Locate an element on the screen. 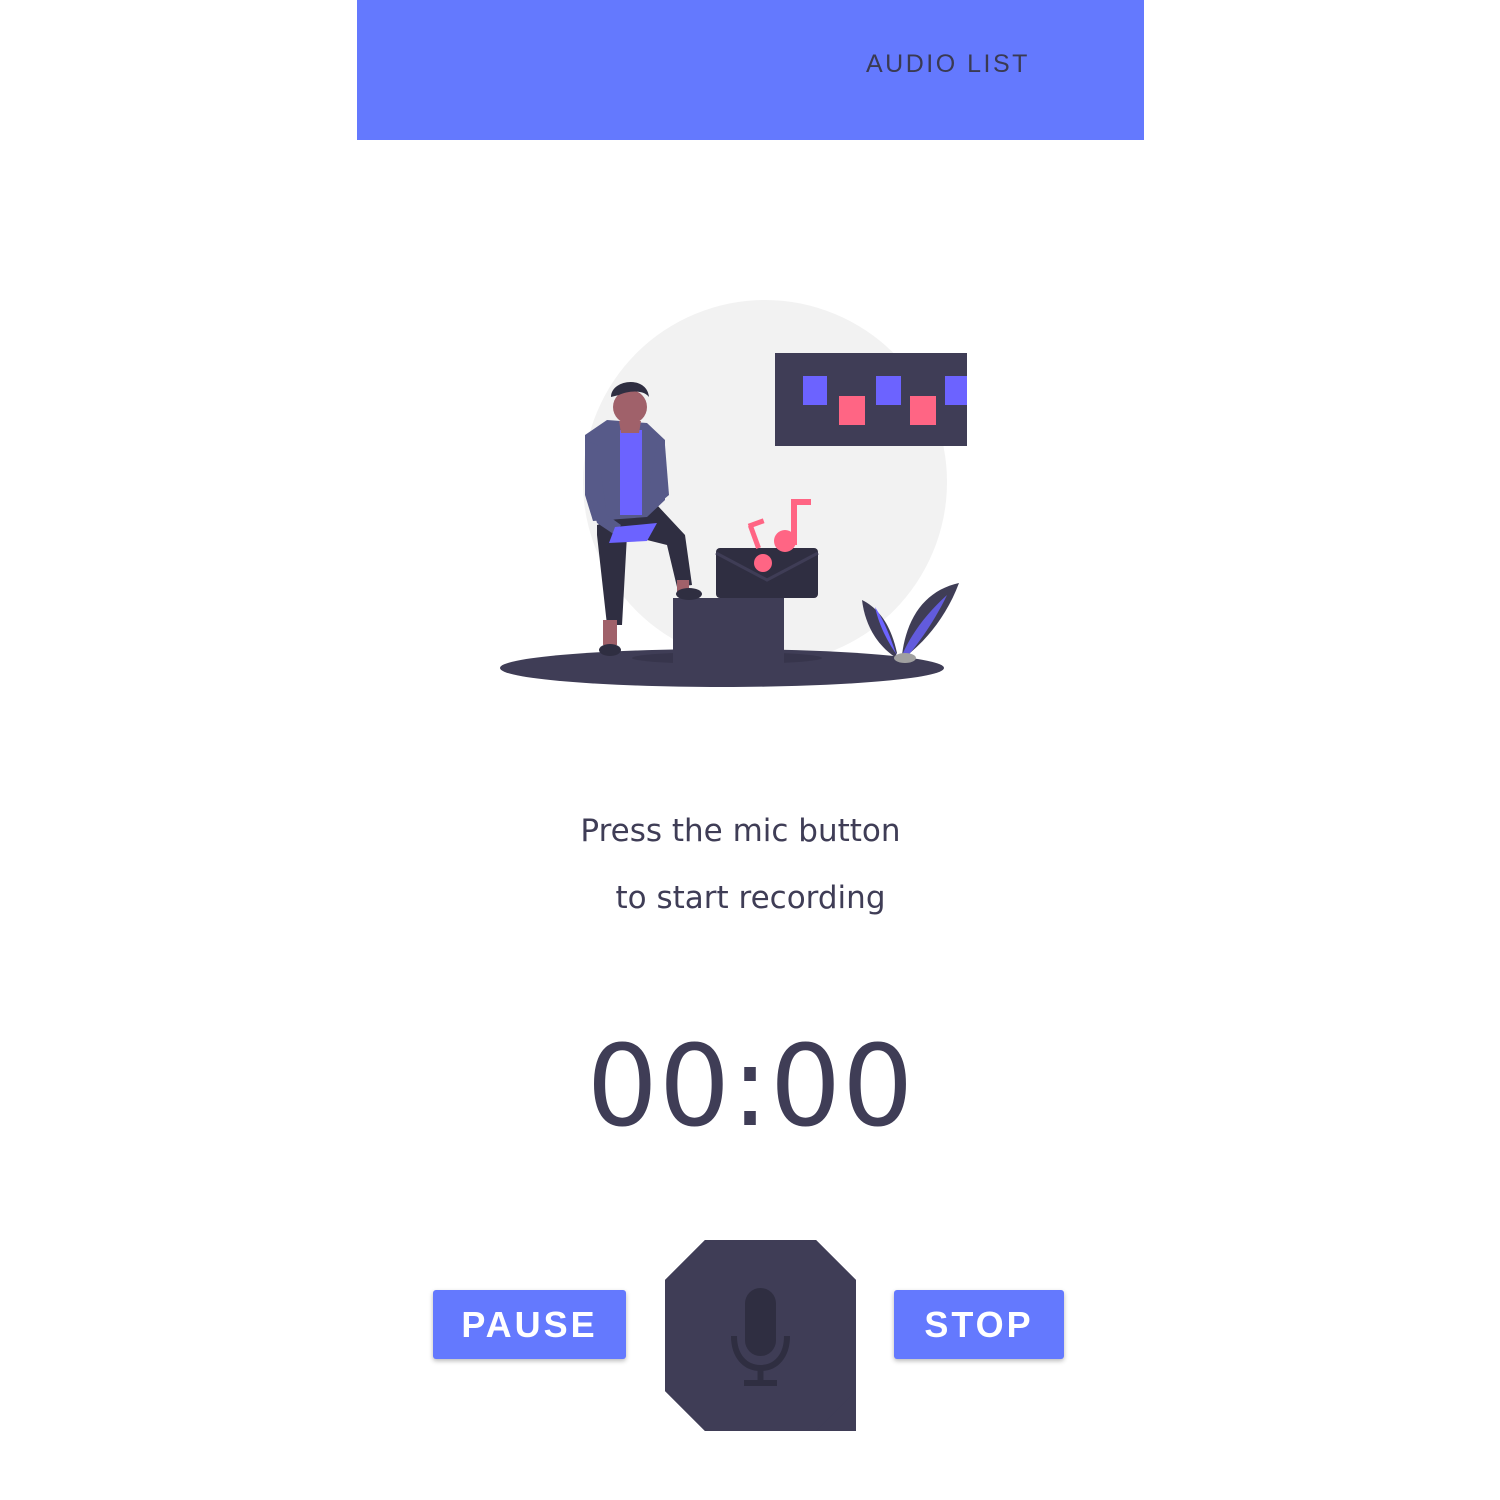 The height and width of the screenshot is (1500, 1500). prompt-line-2: to start recording is located at coordinates (750, 898).